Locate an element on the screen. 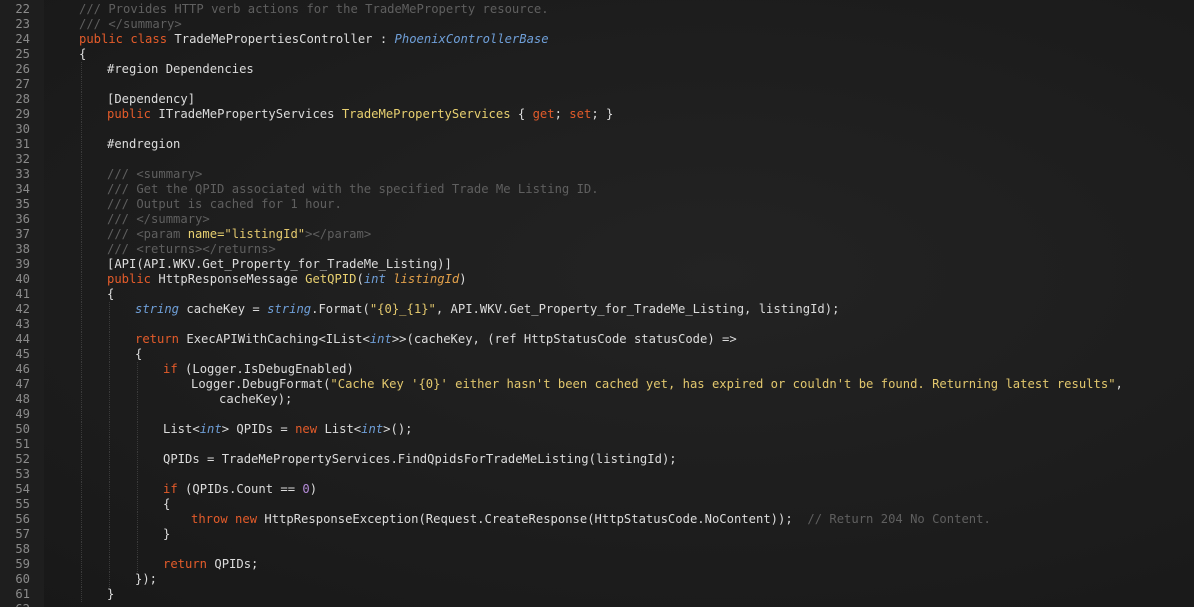 This screenshot has width=1194, height=607. code-line: 38 /// <returns></returns> is located at coordinates (597, 249).